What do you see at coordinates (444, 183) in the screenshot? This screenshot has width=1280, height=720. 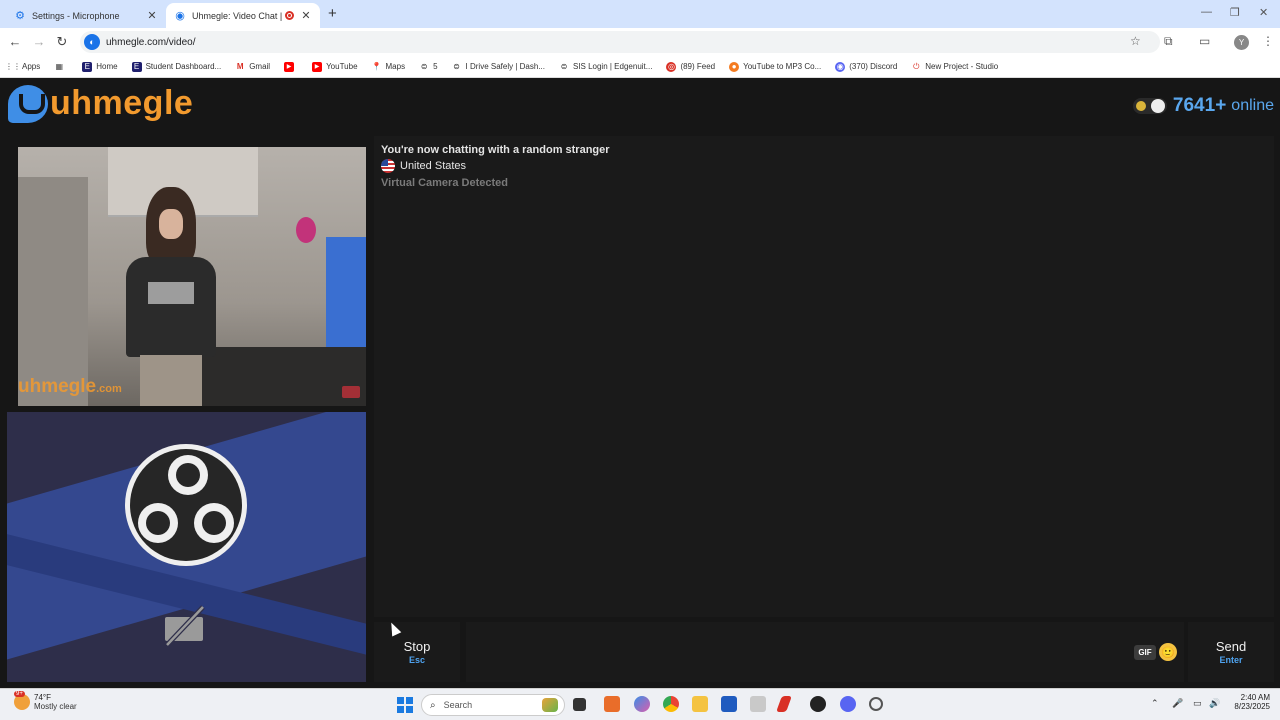 I see `chat-notice-message: Virtual Camera Detected` at bounding box center [444, 183].